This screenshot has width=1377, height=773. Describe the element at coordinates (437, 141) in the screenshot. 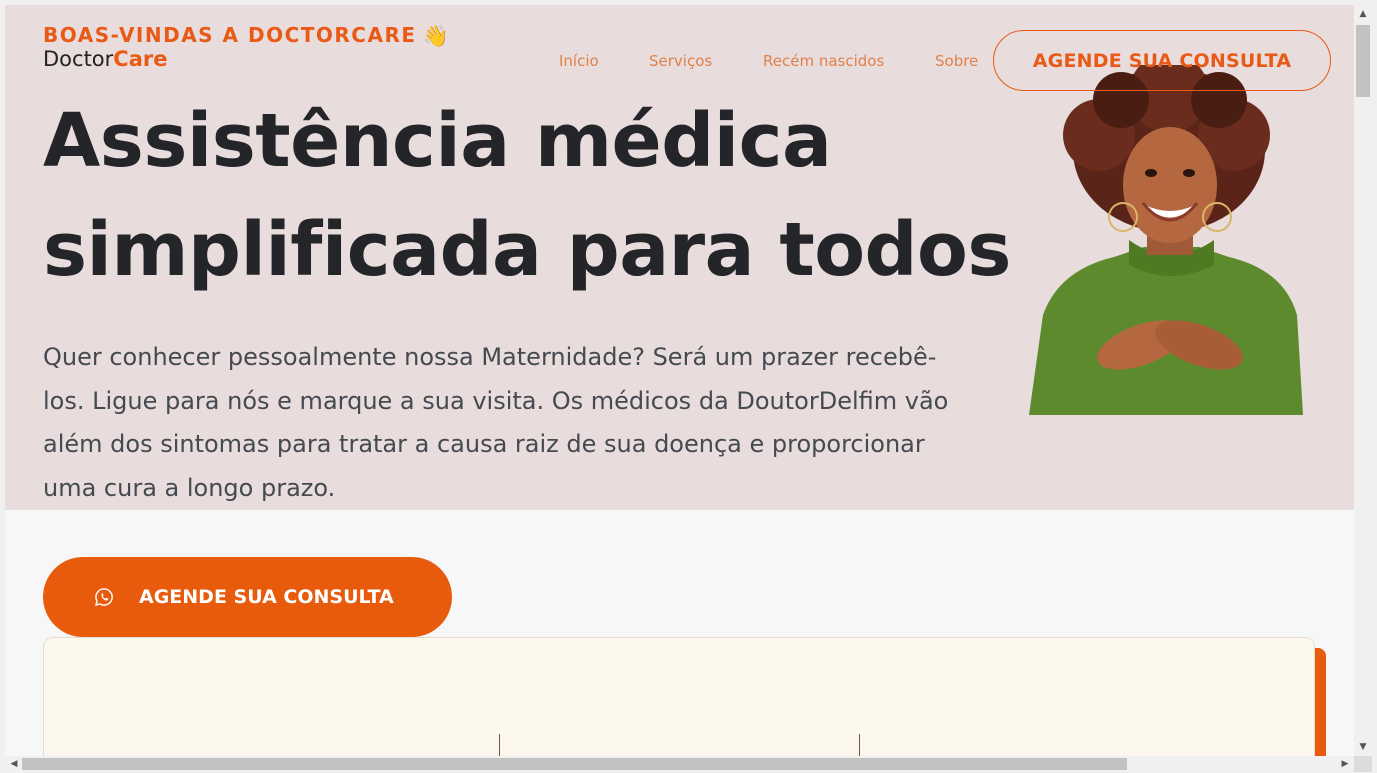

I see `hero-title-line-1: Assistência médica` at that location.